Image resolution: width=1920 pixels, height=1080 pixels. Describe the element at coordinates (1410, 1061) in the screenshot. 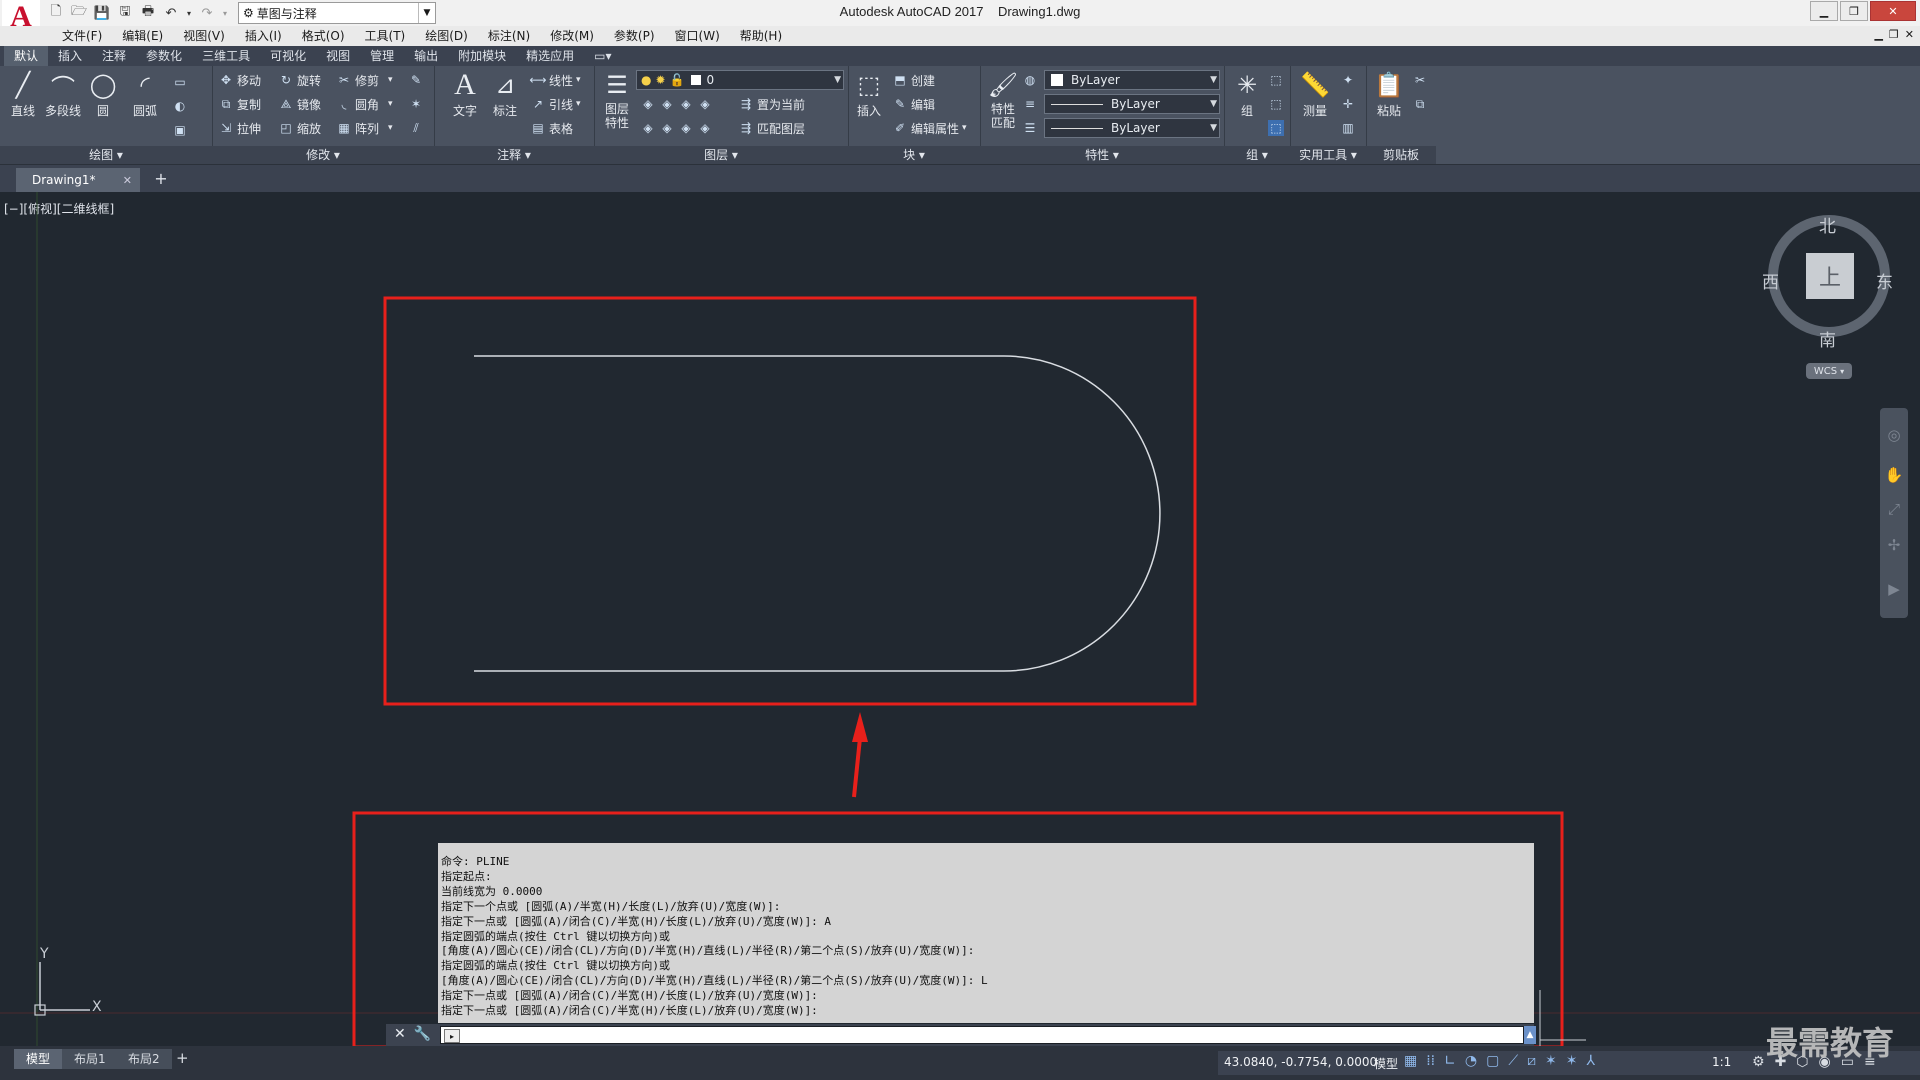

I see `grid-icon: ▦` at that location.